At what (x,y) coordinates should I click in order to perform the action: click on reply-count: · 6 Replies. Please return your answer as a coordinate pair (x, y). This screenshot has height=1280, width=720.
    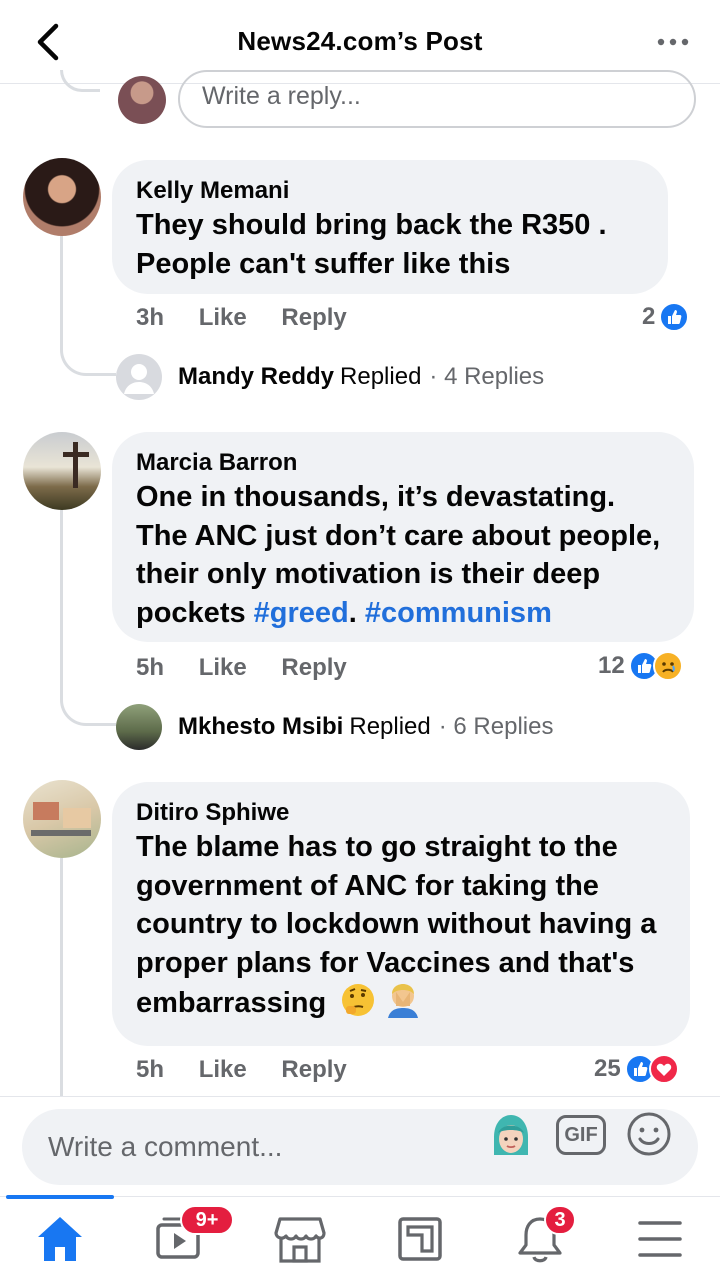
    Looking at the image, I should click on (496, 726).